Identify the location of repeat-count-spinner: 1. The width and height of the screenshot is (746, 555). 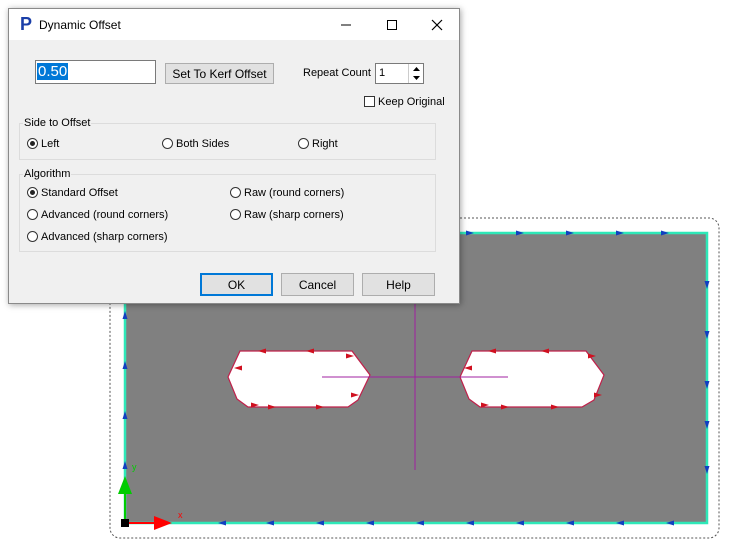
(399, 73).